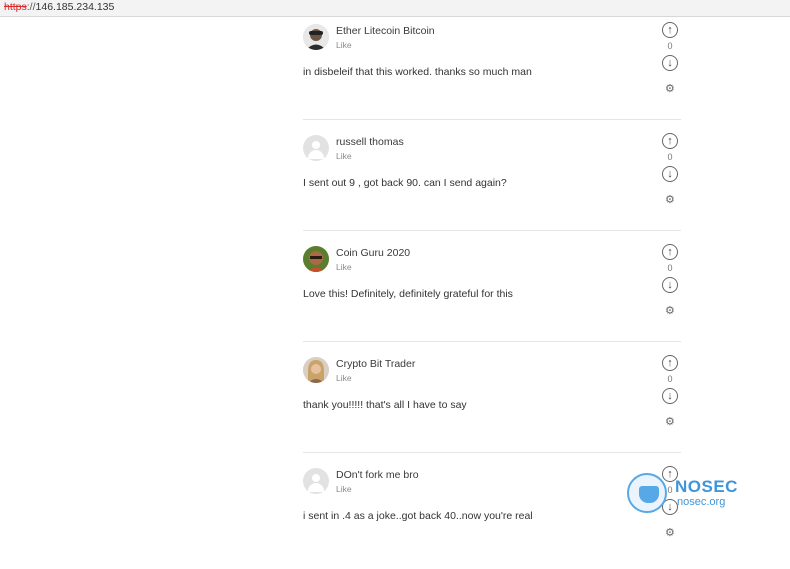  I want to click on url-scheme: https, so click(15, 7).